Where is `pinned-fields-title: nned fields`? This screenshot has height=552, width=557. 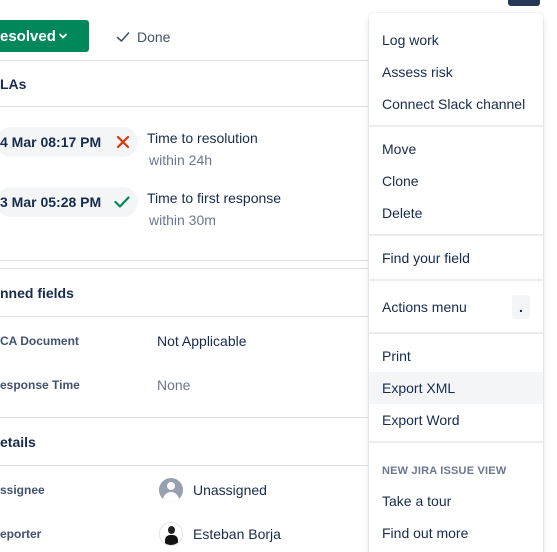 pinned-fields-title: nned fields is located at coordinates (37, 293).